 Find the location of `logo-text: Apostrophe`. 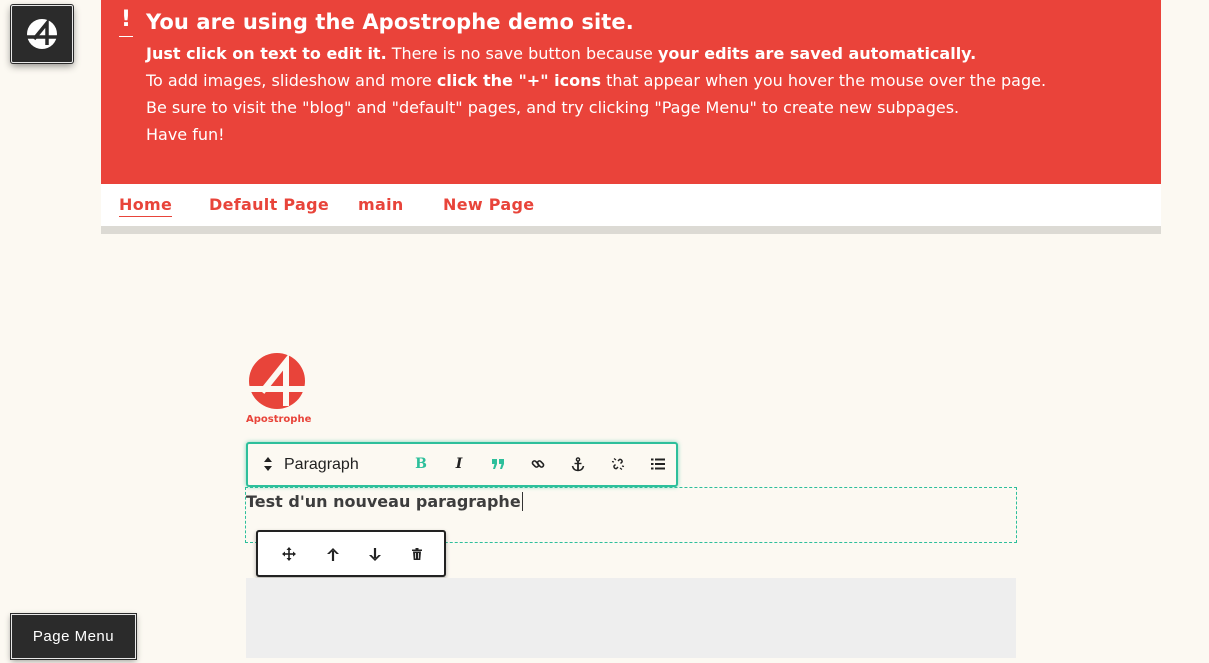

logo-text: Apostrophe is located at coordinates (279, 419).